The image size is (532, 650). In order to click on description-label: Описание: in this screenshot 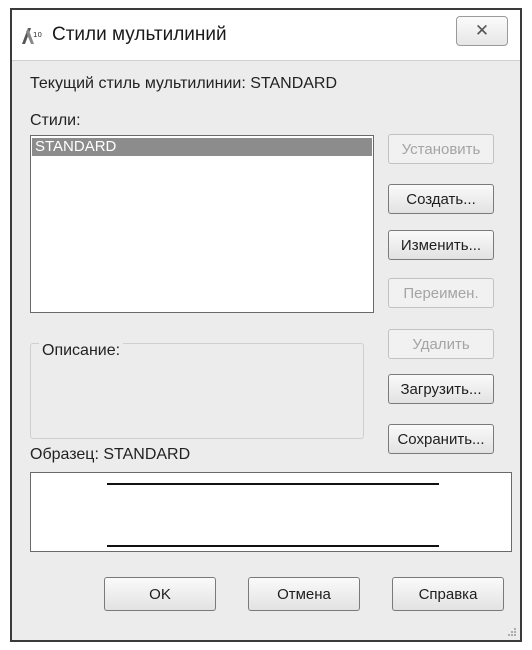, I will do `click(81, 351)`.